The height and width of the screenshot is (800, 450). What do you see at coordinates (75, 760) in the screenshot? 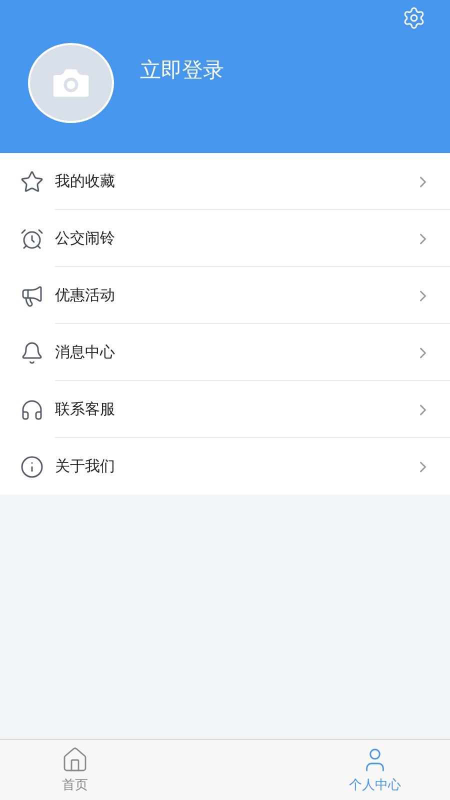
I see `home-icon` at bounding box center [75, 760].